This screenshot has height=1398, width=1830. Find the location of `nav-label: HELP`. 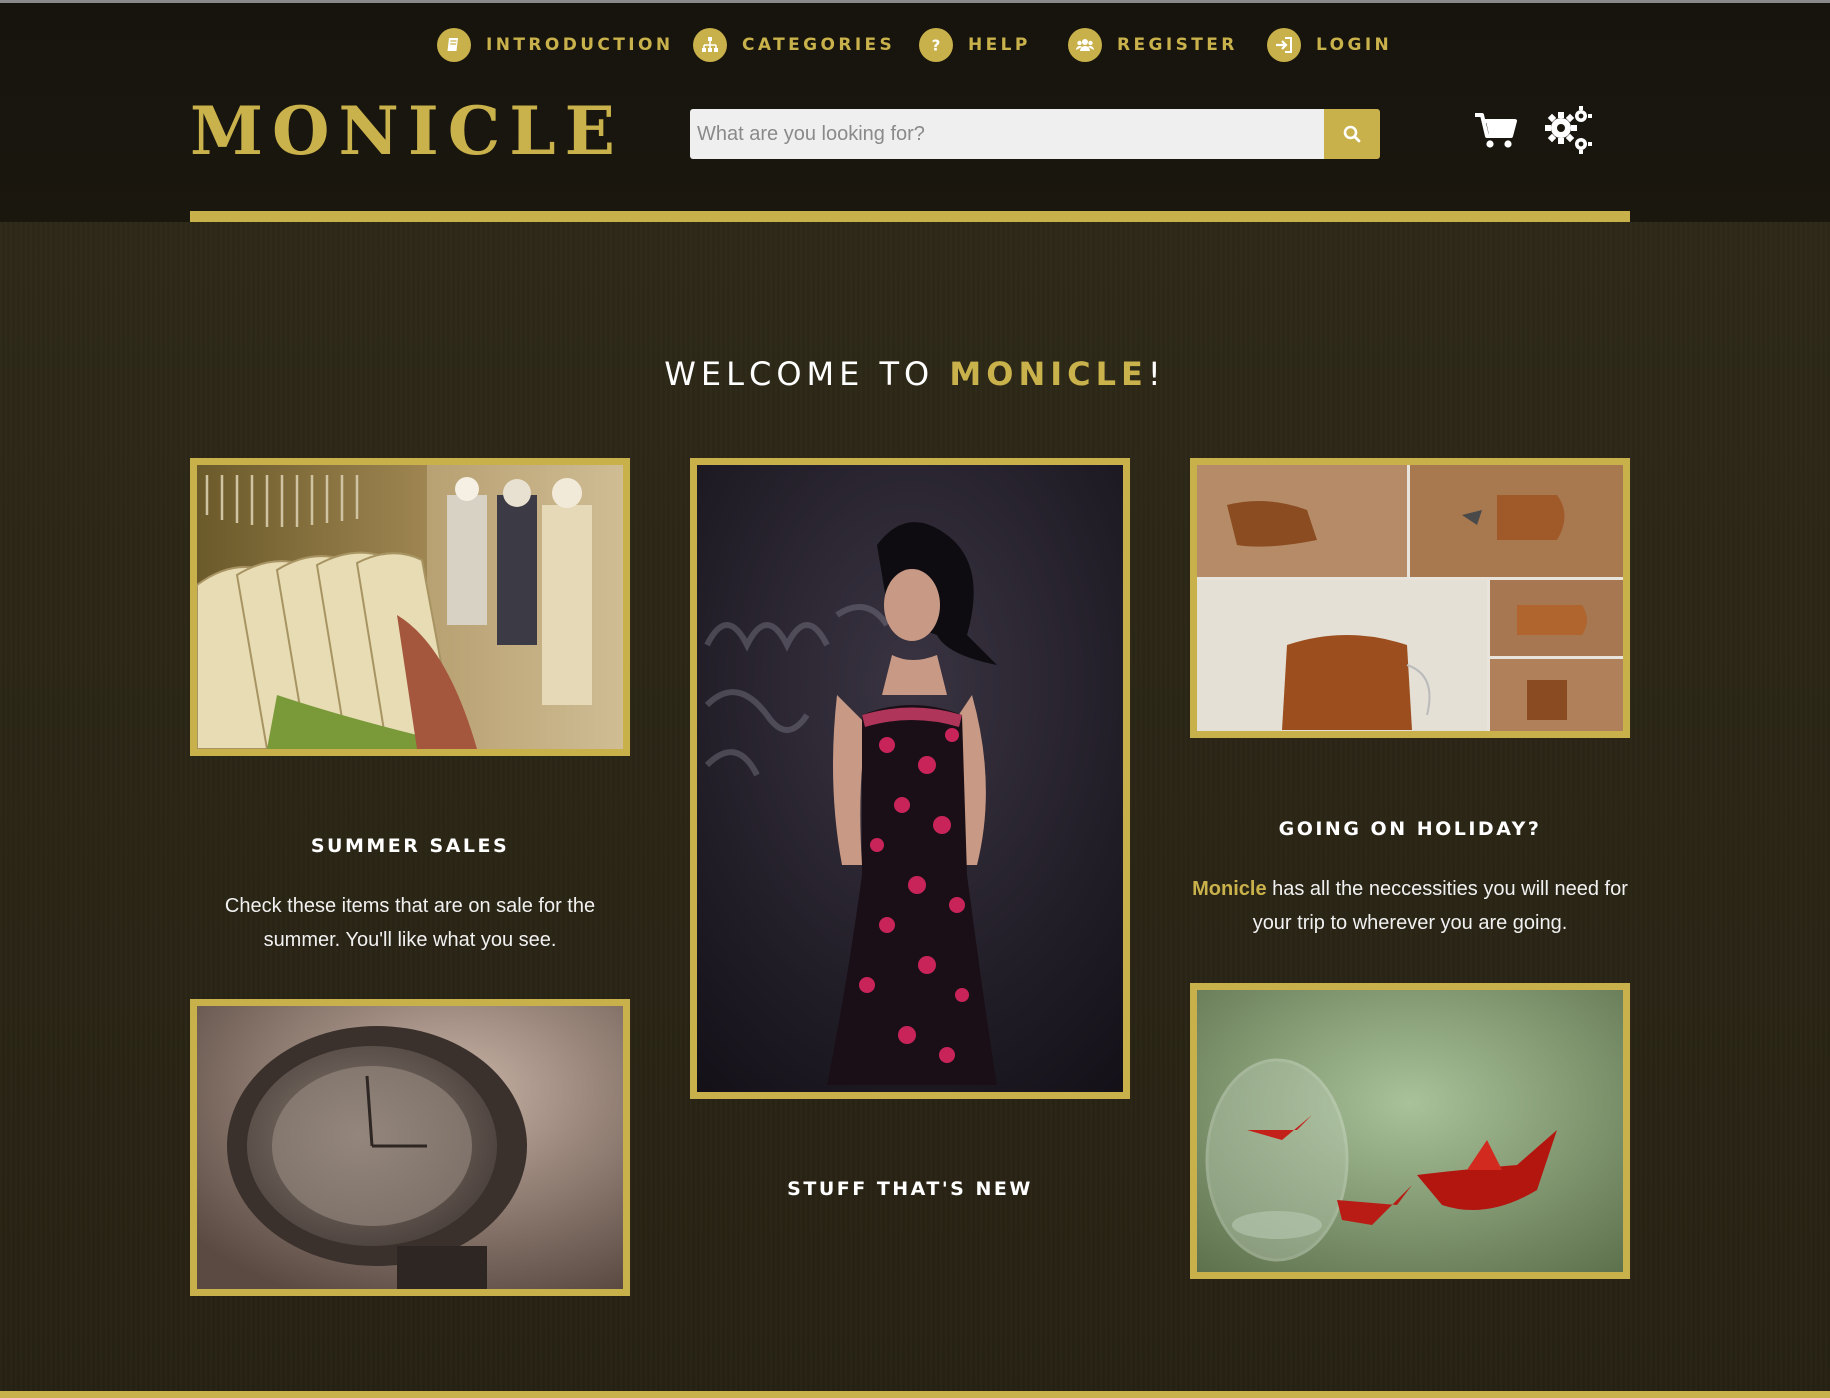

nav-label: HELP is located at coordinates (999, 45).